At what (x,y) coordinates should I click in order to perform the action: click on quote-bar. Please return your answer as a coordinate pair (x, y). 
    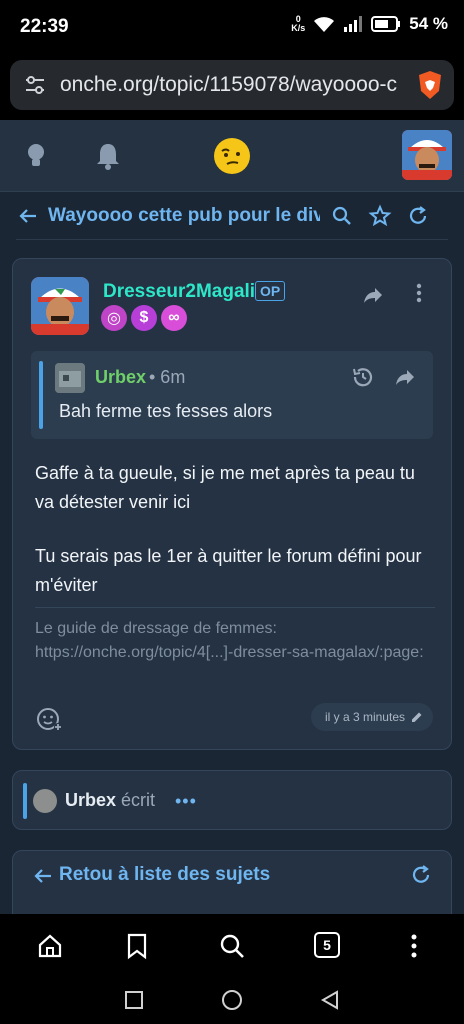
    Looking at the image, I should click on (41, 395).